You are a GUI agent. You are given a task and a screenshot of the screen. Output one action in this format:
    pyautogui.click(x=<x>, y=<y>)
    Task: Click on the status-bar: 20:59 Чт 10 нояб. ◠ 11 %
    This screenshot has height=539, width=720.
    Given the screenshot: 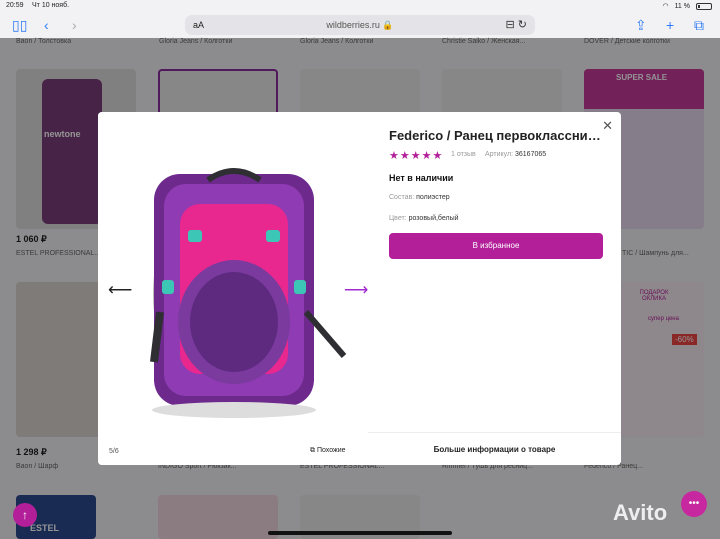 What is the action you would take?
    pyautogui.click(x=360, y=6)
    